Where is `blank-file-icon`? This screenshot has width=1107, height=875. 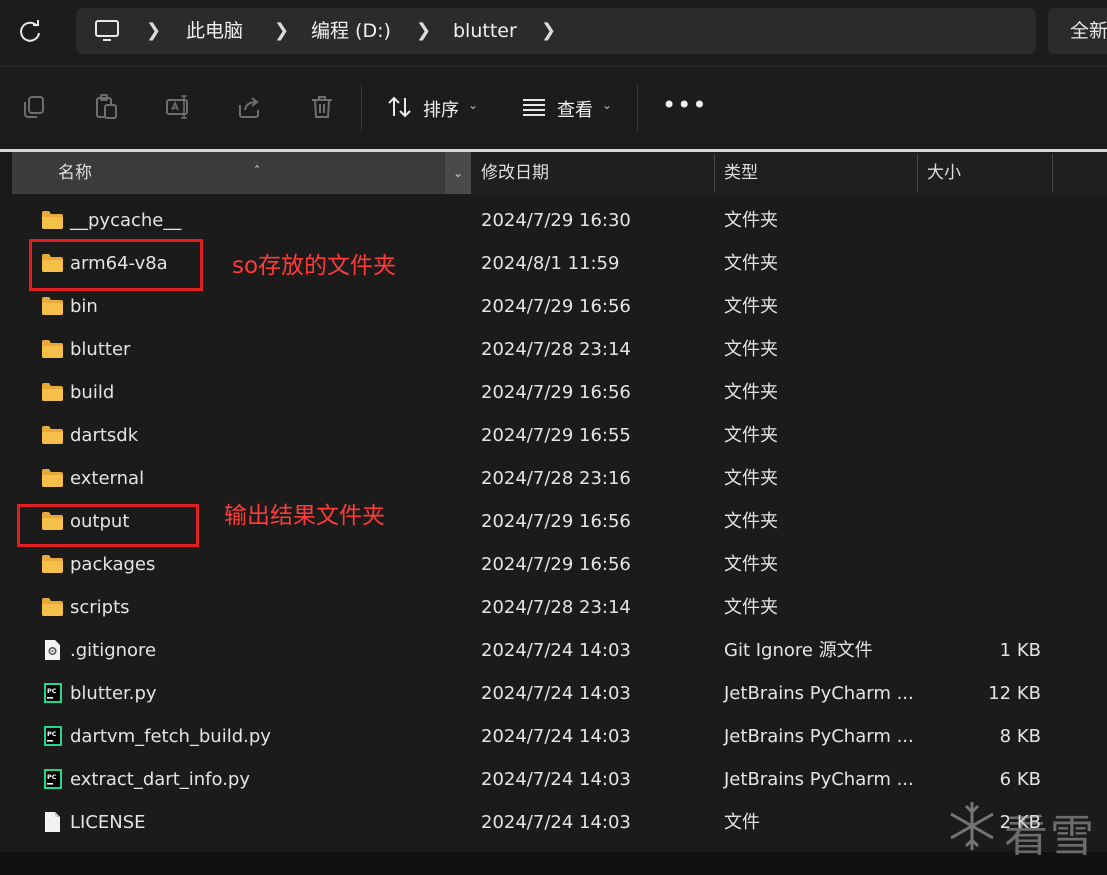 blank-file-icon is located at coordinates (52, 822).